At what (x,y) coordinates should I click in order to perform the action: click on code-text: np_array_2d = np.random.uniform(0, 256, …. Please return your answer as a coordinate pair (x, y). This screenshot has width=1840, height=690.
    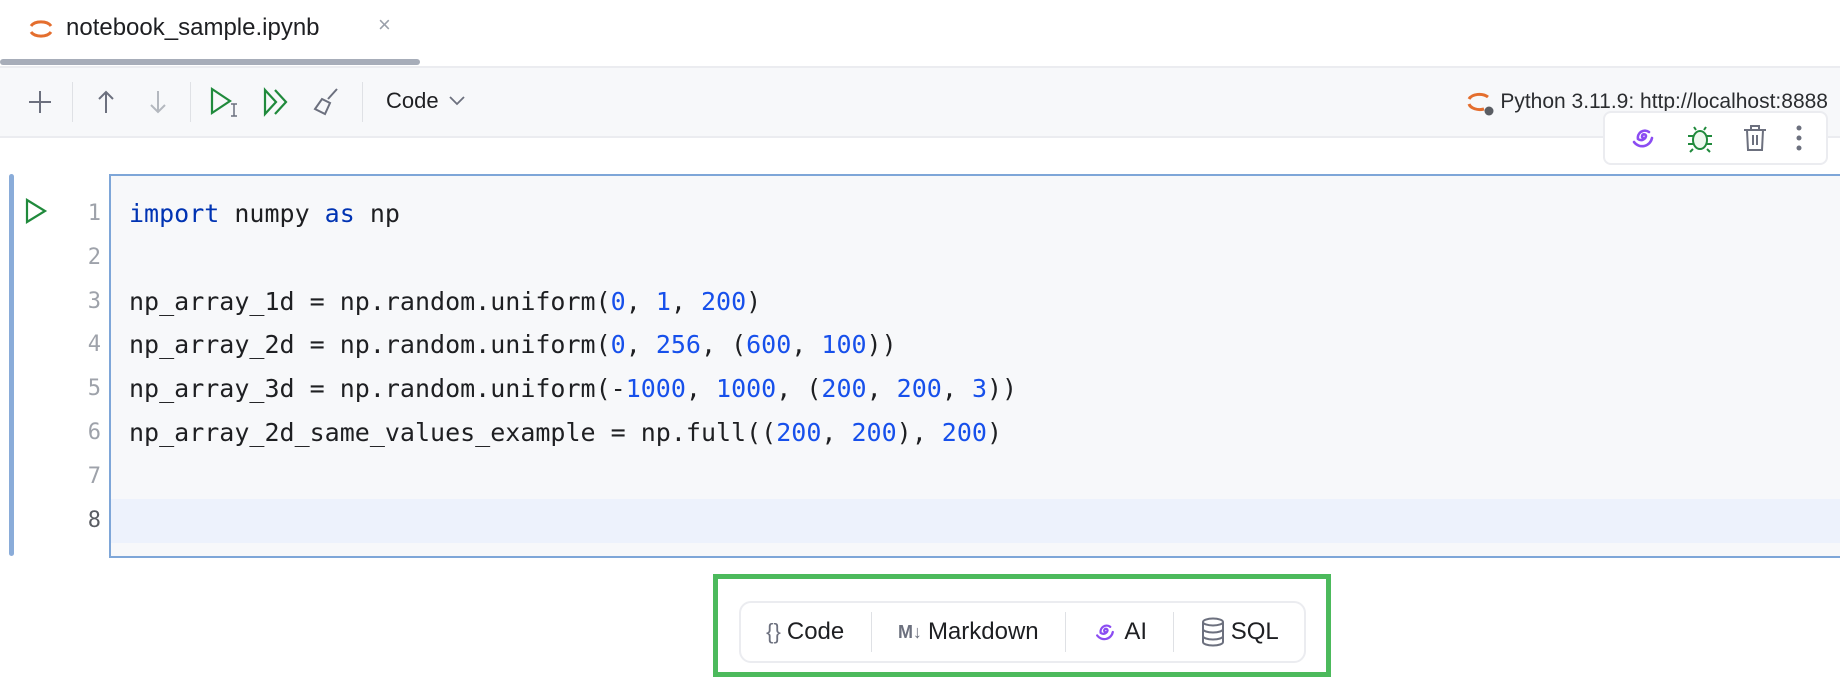
    Looking at the image, I should click on (513, 345).